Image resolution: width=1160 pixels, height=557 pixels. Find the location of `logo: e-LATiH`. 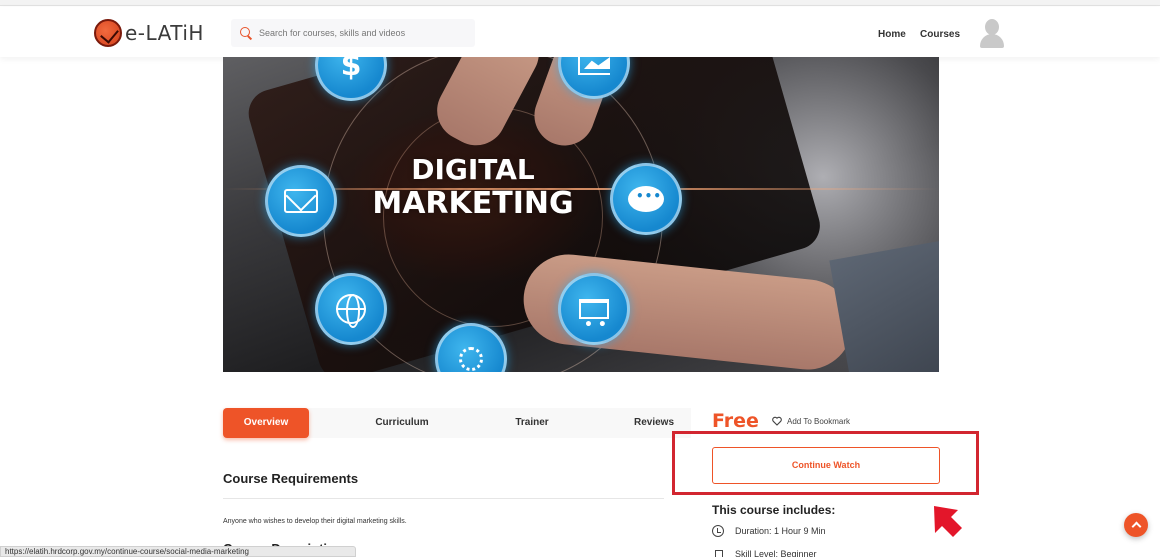

logo: e-LATiH is located at coordinates (149, 33).